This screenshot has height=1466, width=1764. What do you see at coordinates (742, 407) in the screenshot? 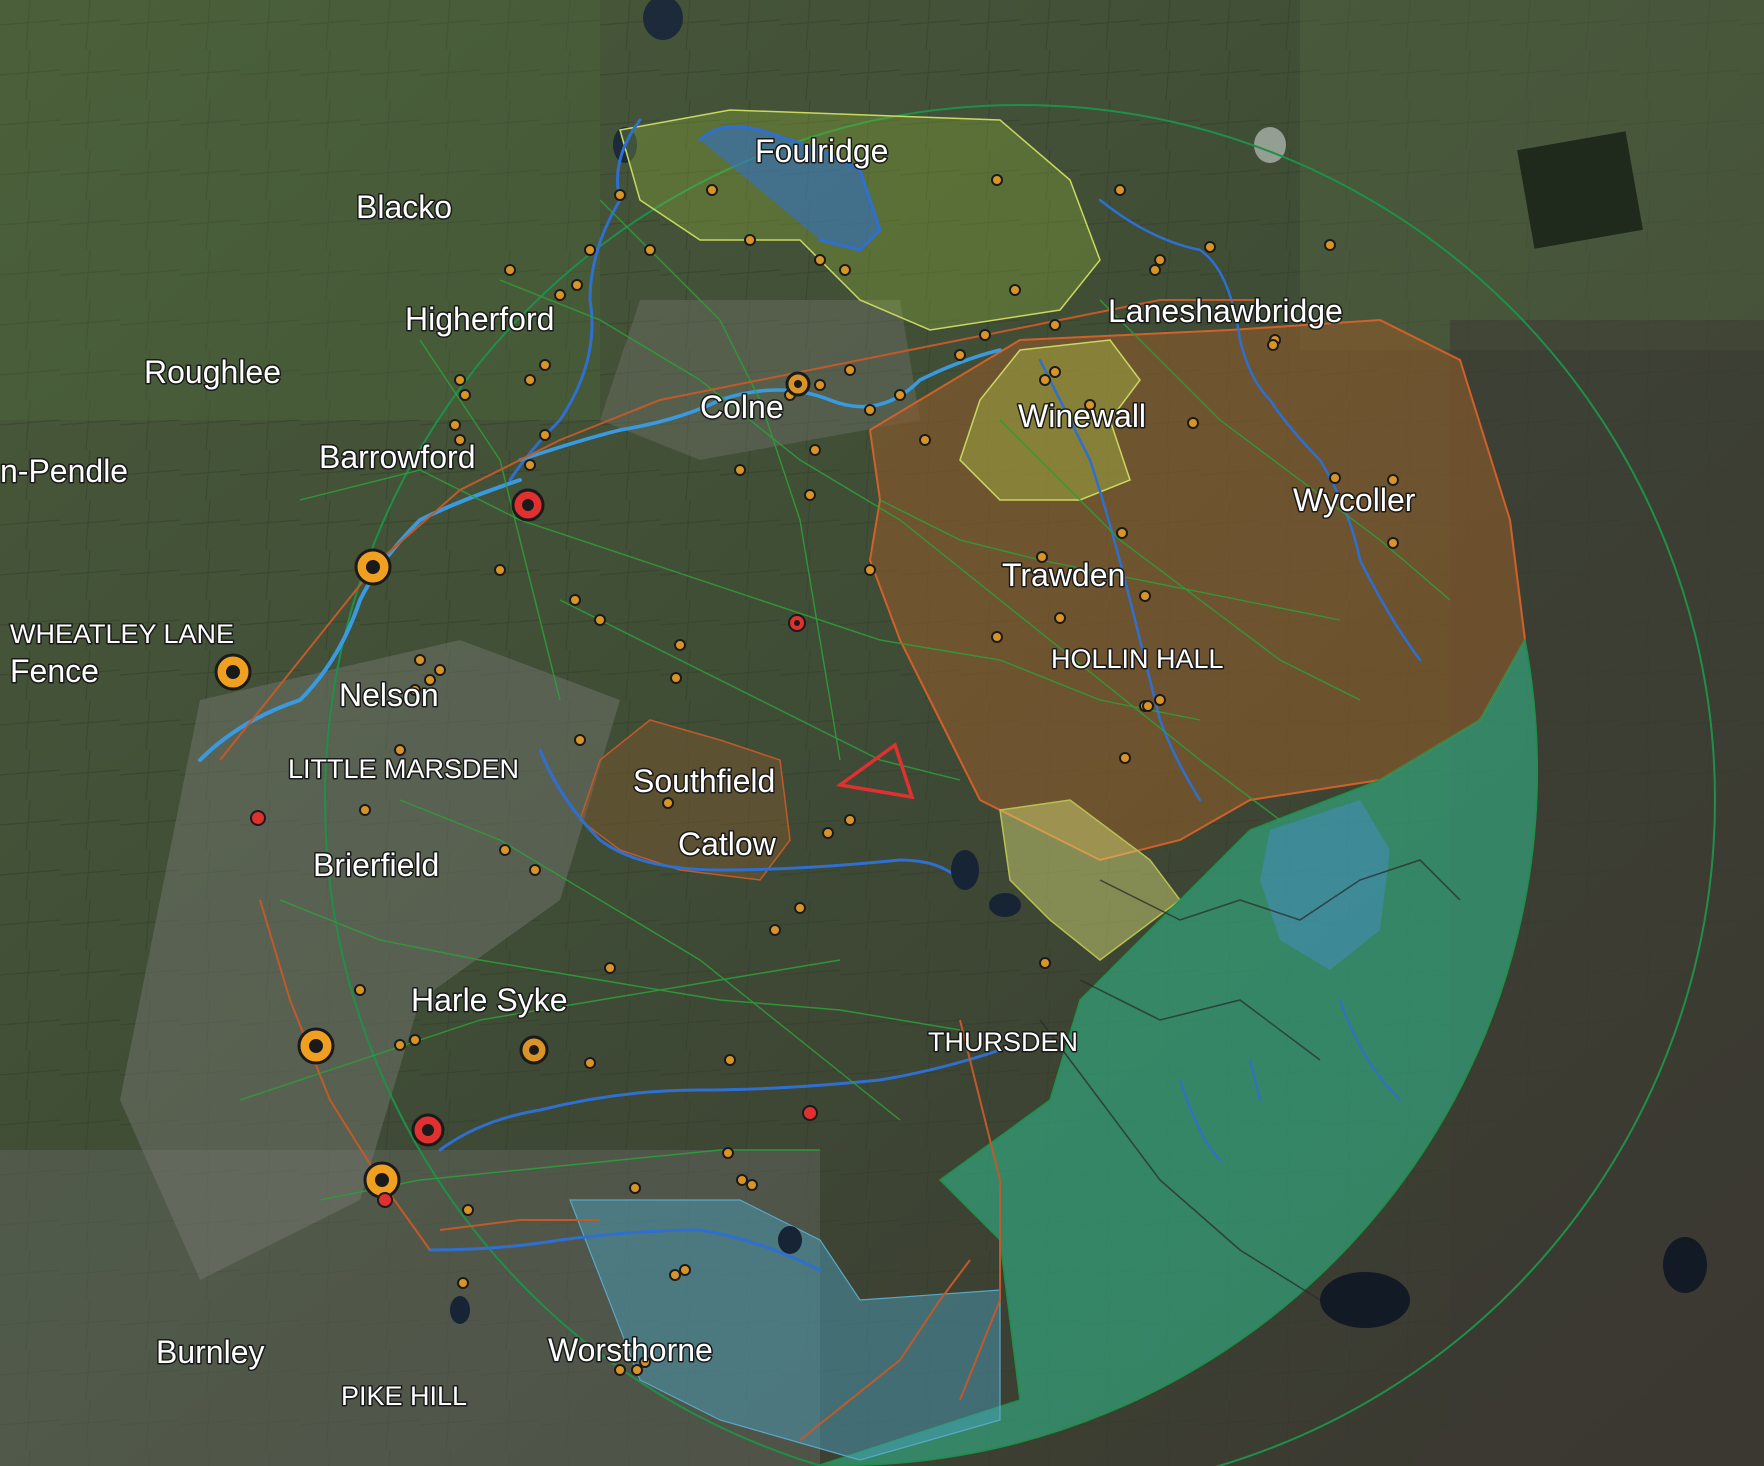
I see `place-label-colne: Colne` at bounding box center [742, 407].